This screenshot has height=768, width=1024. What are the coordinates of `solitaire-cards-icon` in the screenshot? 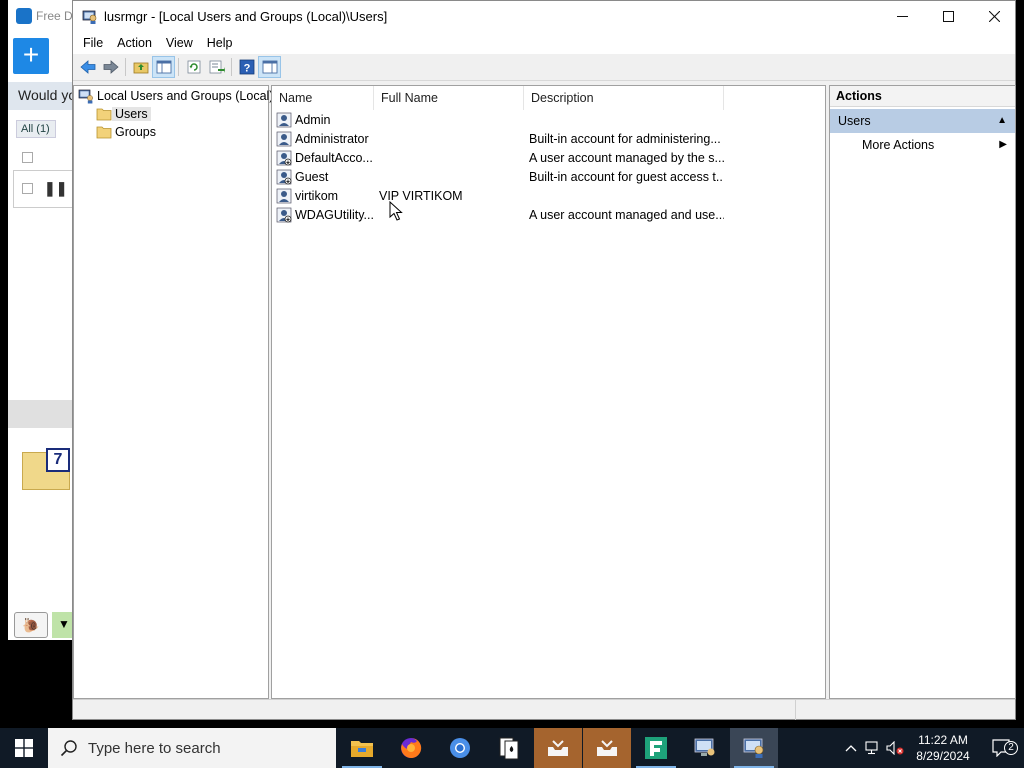 It's located at (509, 748).